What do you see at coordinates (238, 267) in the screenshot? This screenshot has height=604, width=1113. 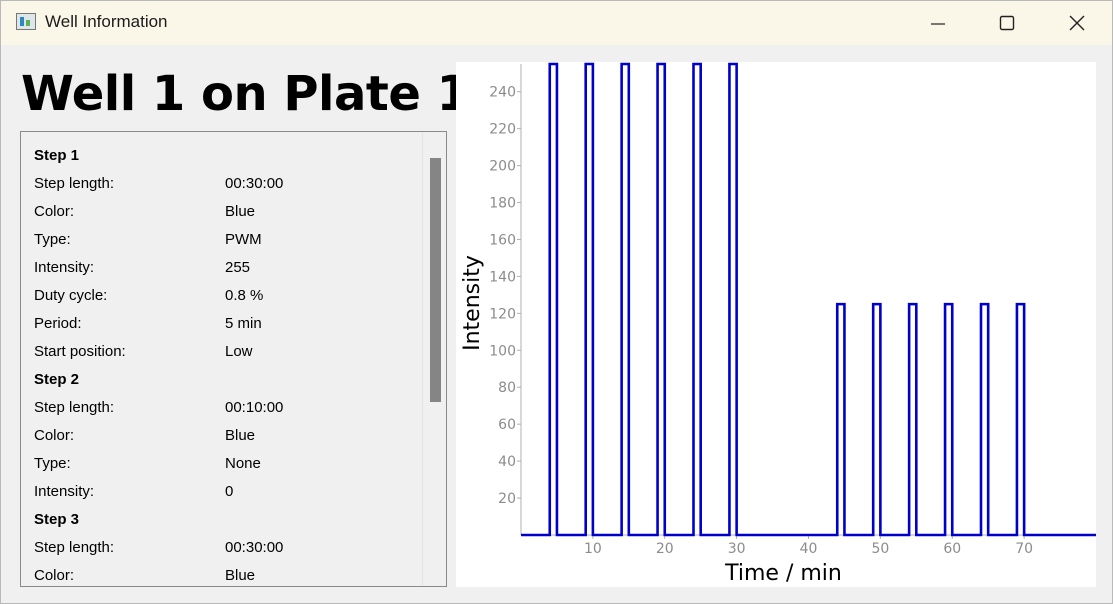 I see `field-value: 255` at bounding box center [238, 267].